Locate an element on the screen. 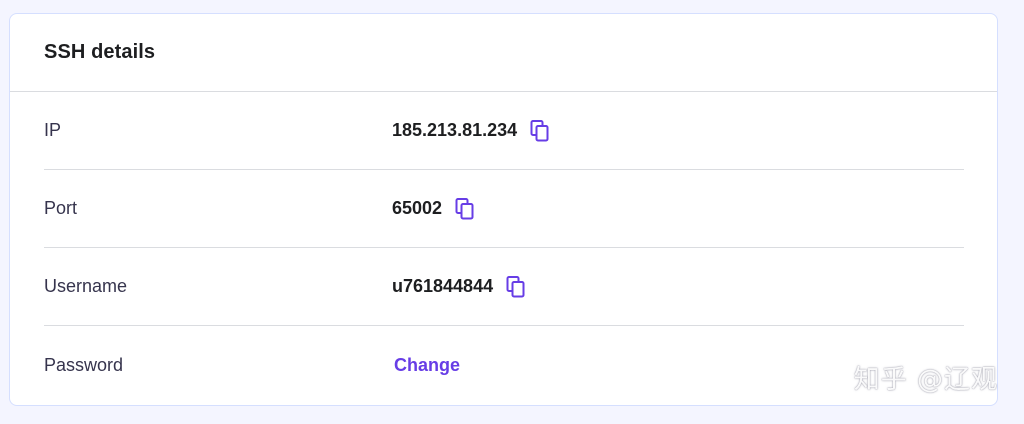 The width and height of the screenshot is (1024, 424). password-value-group: Change is located at coordinates (426, 365).